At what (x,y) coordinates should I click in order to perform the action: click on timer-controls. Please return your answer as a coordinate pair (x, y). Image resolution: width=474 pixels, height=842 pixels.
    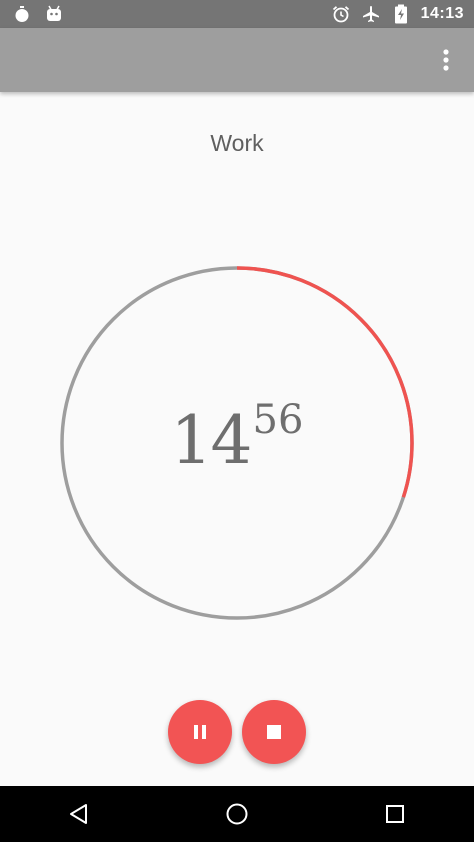
    Looking at the image, I should click on (237, 732).